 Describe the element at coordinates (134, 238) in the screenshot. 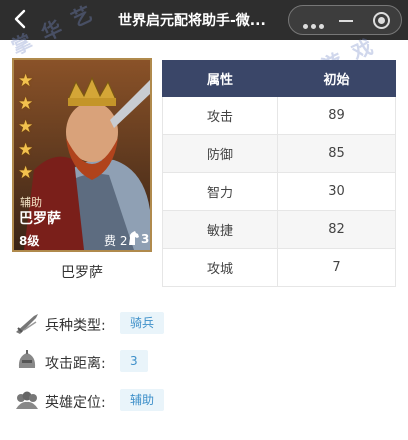

I see `horse-icon` at that location.